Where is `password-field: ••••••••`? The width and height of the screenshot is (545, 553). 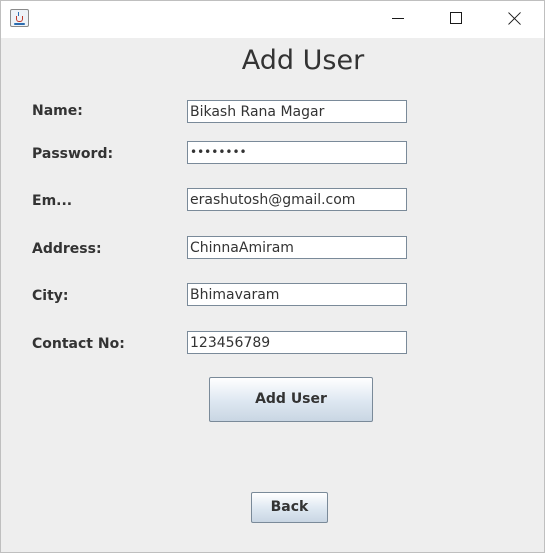 password-field: •••••••• is located at coordinates (297, 152).